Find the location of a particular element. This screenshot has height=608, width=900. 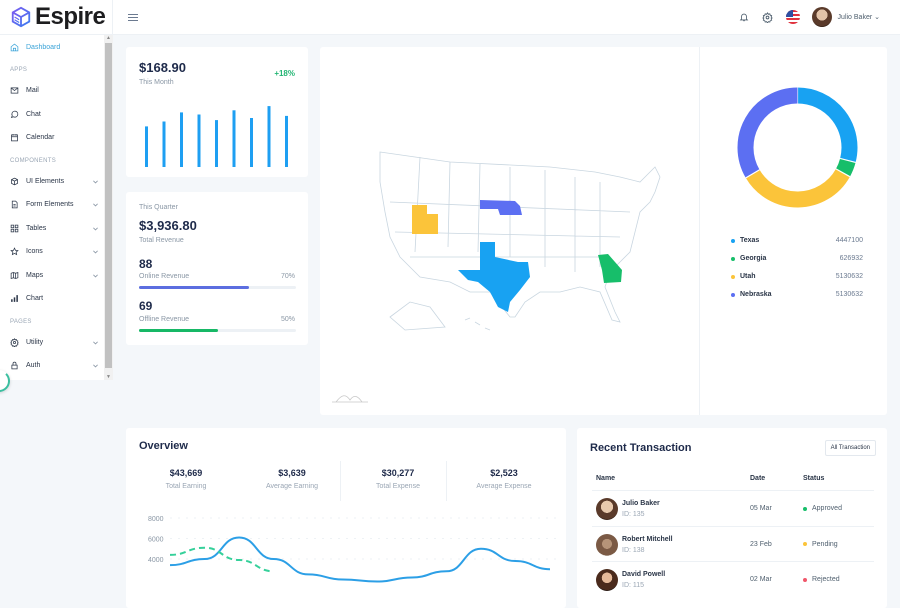

sidebar-item-chat: Chat is located at coordinates (56, 115).